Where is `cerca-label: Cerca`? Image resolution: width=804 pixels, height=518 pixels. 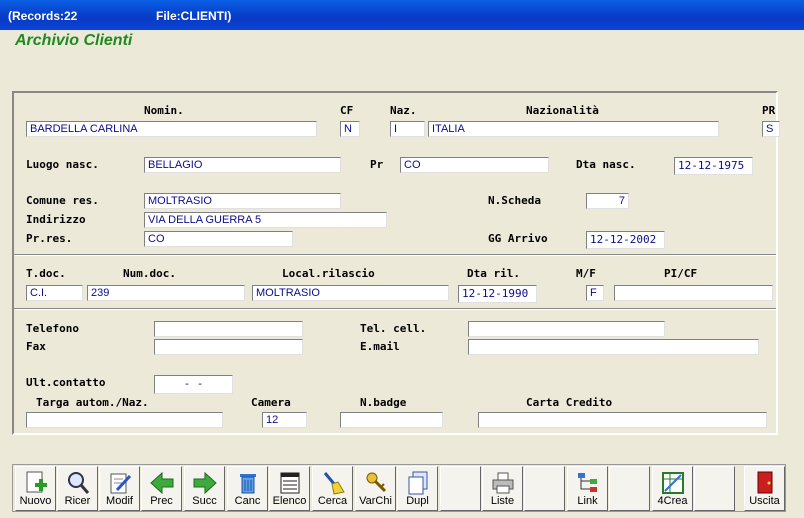 cerca-label: Cerca is located at coordinates (332, 501).